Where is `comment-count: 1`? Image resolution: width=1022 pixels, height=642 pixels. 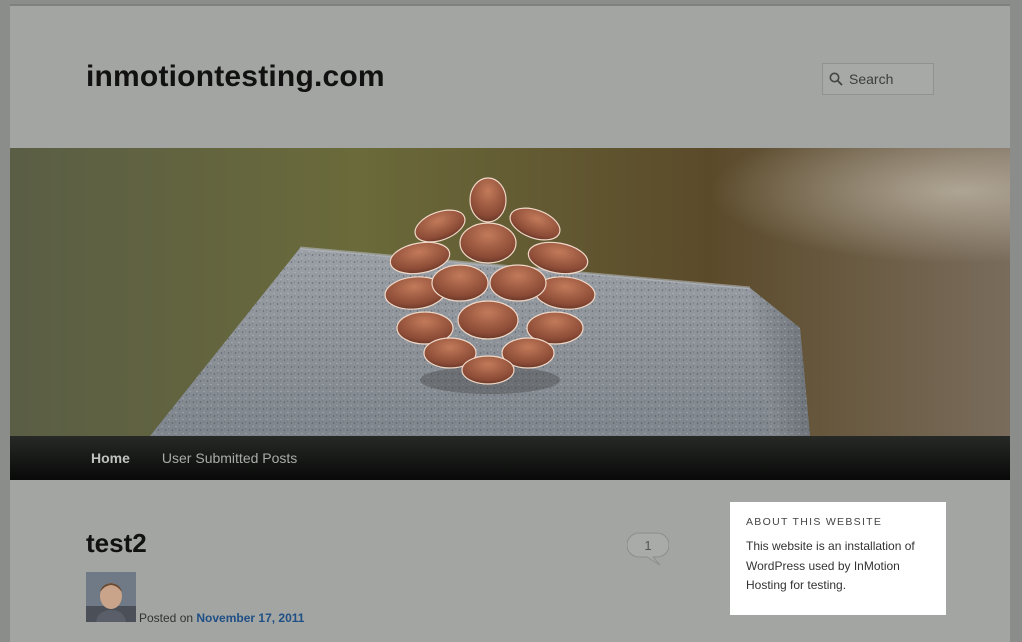
comment-count: 1 is located at coordinates (648, 545).